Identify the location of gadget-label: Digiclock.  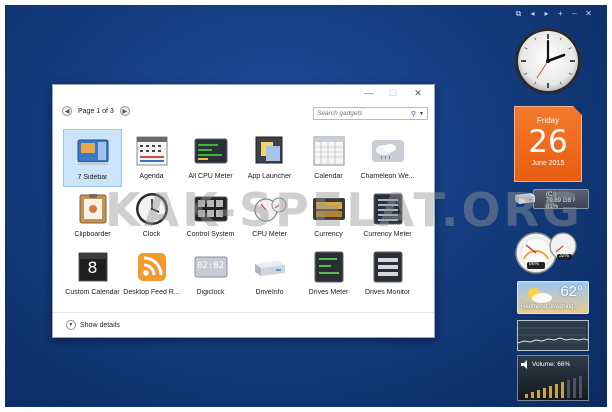
(210, 292).